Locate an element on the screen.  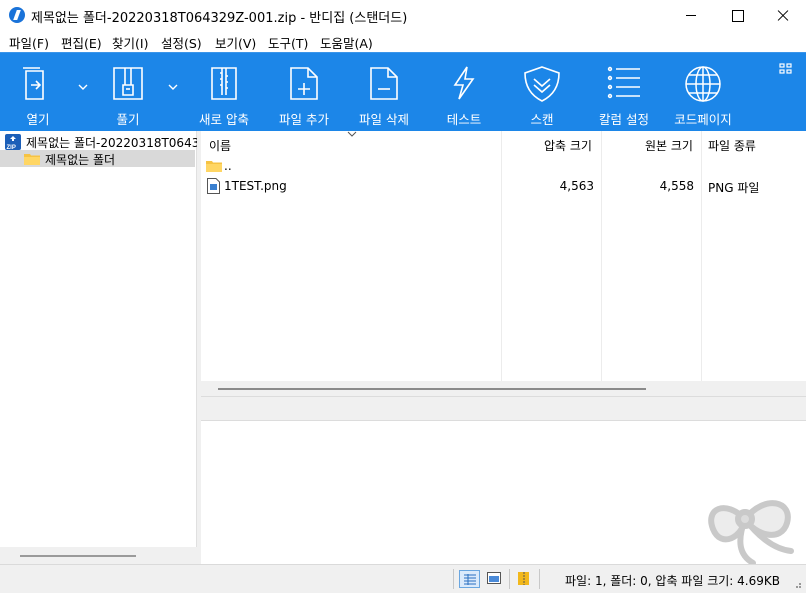
delete-file-label: 파일 삭제 is located at coordinates (384, 119).